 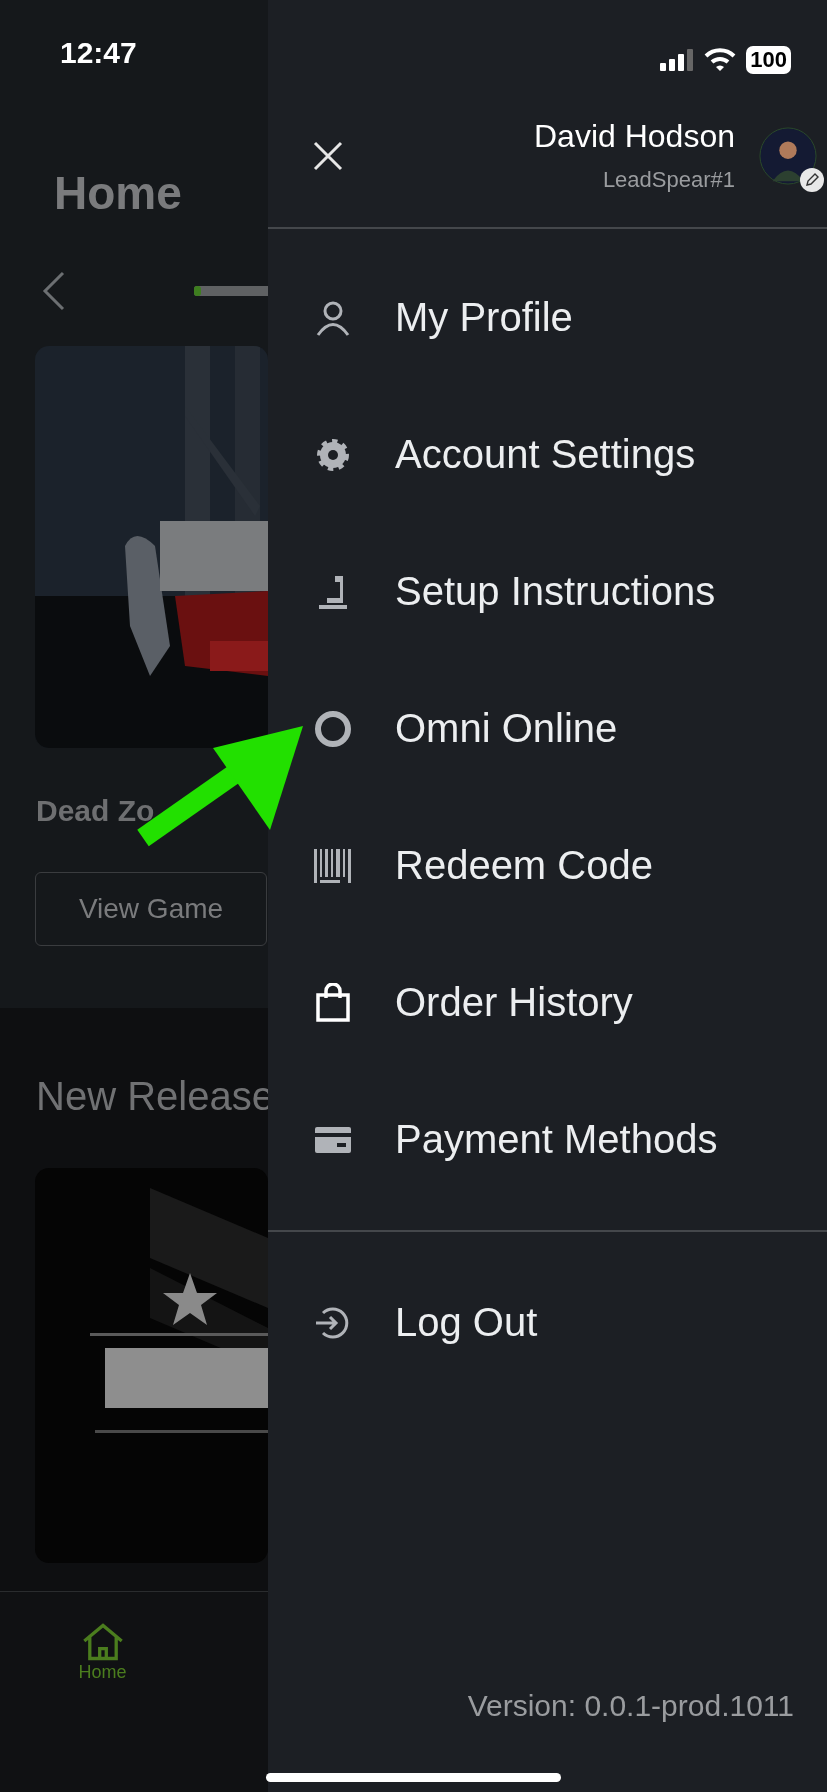 I want to click on tab-label: Home, so click(x=102, y=1672).